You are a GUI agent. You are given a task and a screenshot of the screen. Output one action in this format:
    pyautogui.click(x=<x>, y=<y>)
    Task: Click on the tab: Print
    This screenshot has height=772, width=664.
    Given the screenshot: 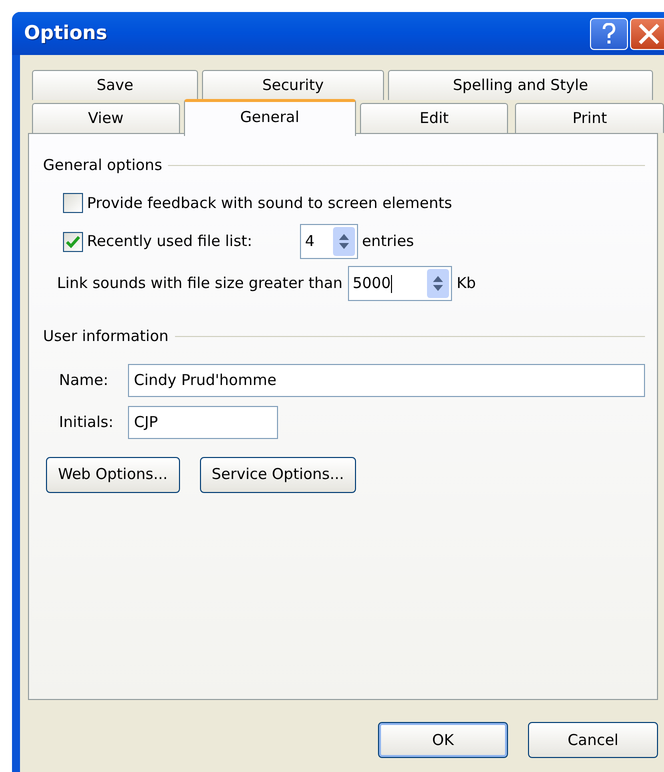 What is the action you would take?
    pyautogui.click(x=589, y=118)
    